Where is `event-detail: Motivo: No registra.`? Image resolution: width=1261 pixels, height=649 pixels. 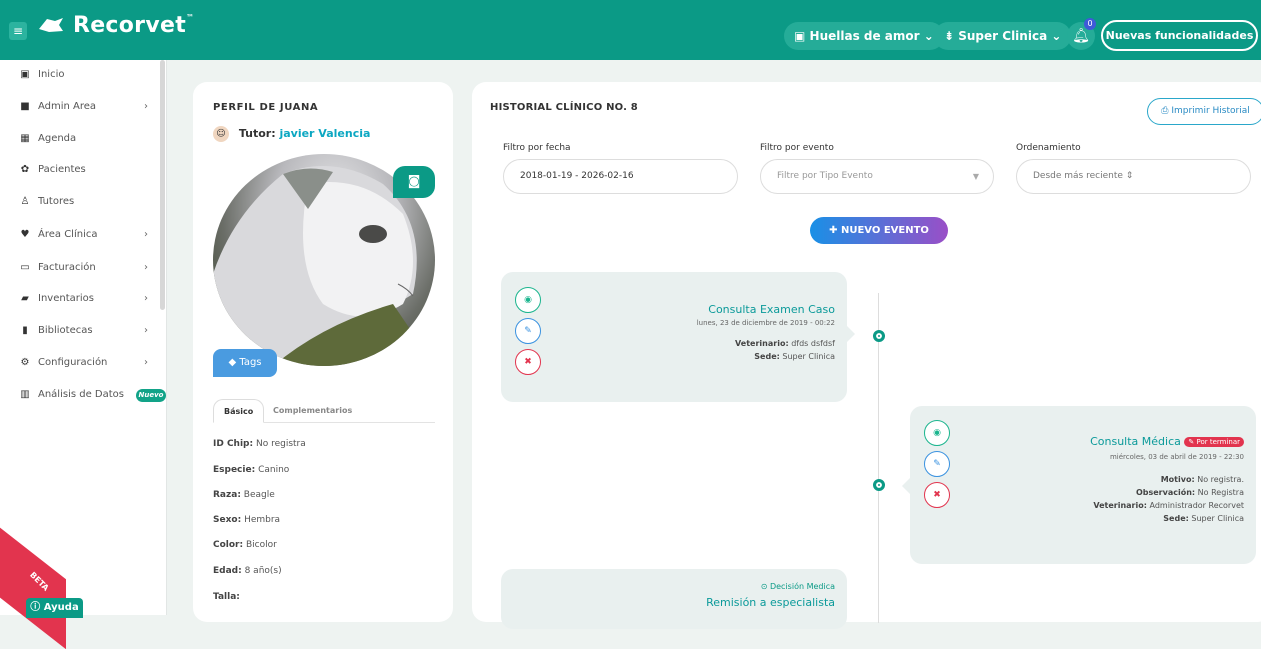 event-detail: Motivo: No registra. is located at coordinates (1202, 479).